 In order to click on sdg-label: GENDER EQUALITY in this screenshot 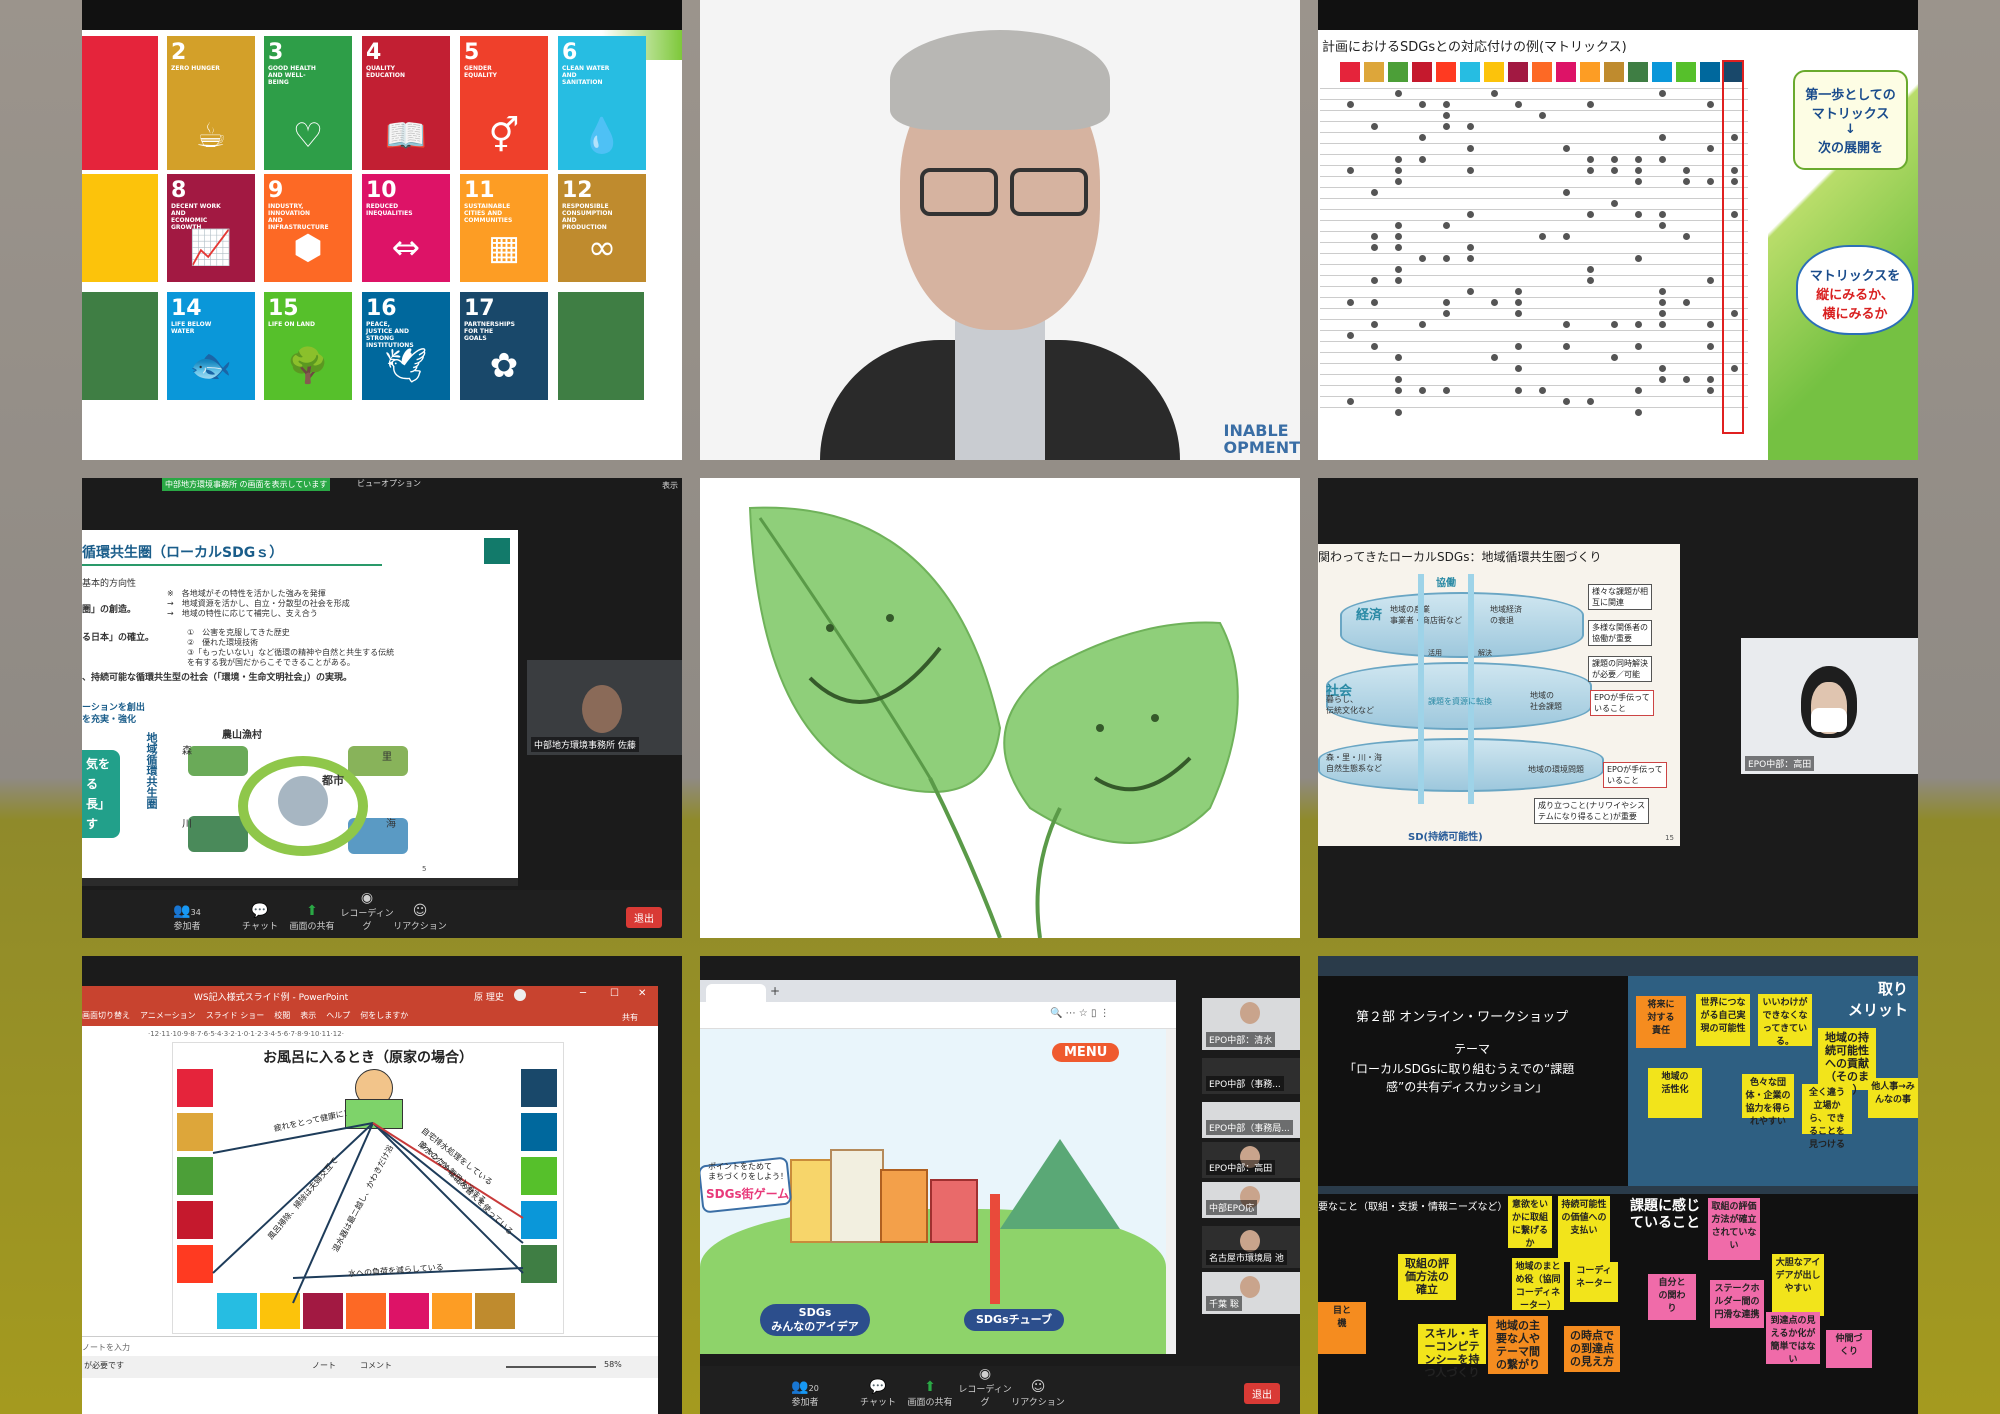, I will do `click(481, 72)`.